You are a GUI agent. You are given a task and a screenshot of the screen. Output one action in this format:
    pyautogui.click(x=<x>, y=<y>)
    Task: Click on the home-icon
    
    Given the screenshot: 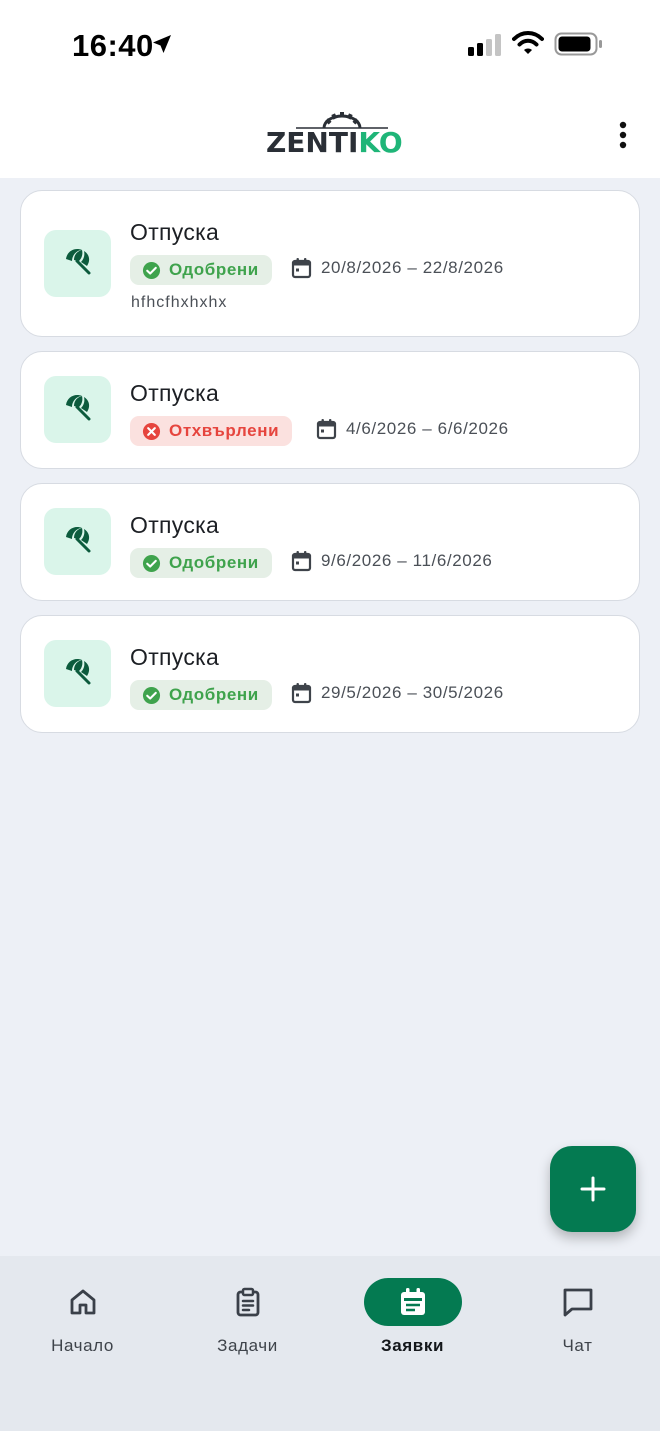 What is the action you would take?
    pyautogui.click(x=82, y=1302)
    